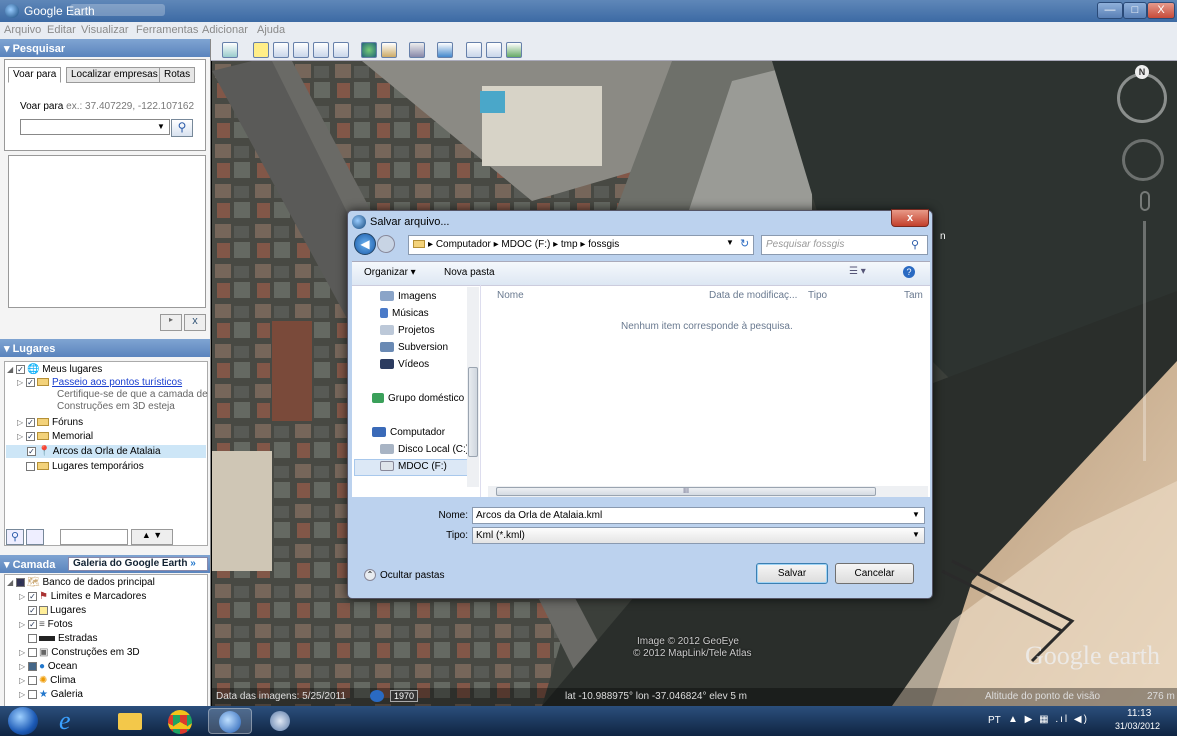  What do you see at coordinates (95, 127) in the screenshot?
I see `fly-to-input` at bounding box center [95, 127].